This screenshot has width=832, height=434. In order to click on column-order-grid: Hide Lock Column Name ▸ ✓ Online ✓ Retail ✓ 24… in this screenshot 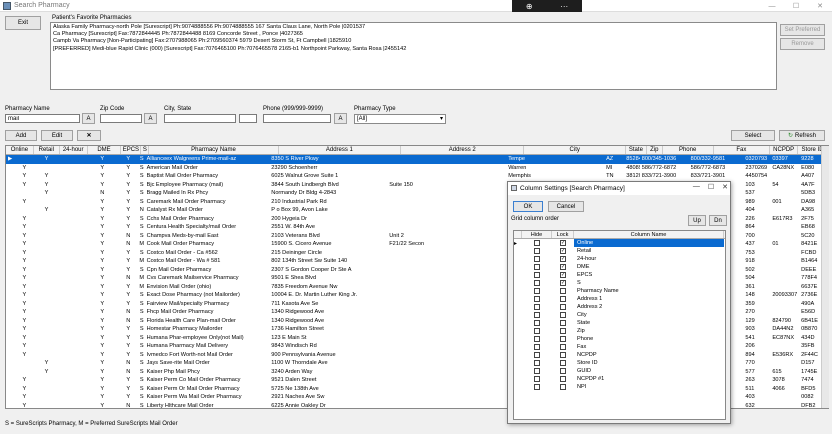, I will do `click(619, 325)`.